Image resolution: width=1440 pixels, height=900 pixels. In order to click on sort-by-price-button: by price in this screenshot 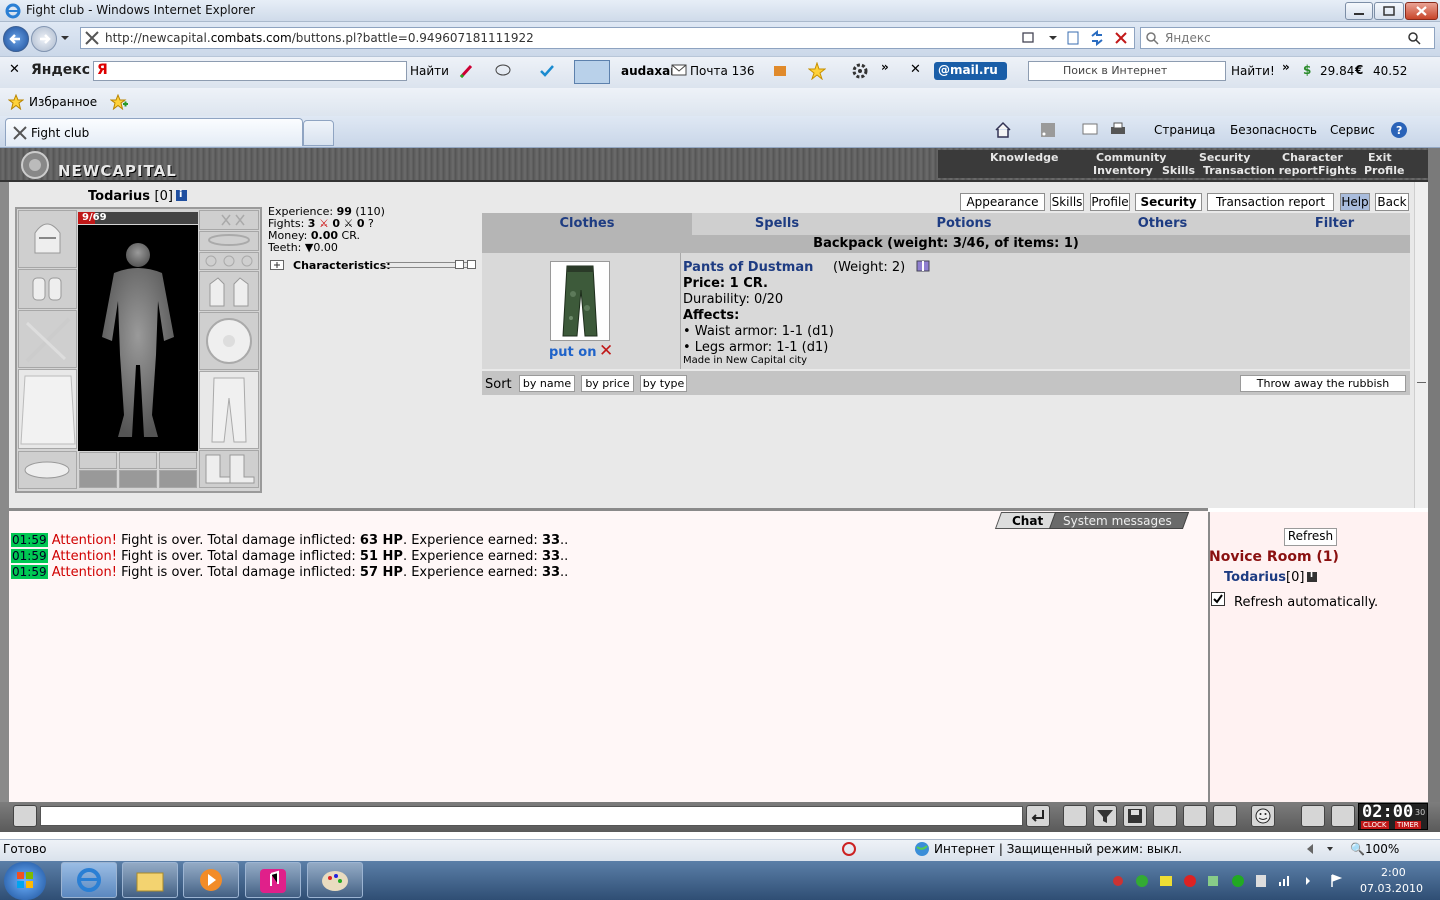, I will do `click(607, 383)`.